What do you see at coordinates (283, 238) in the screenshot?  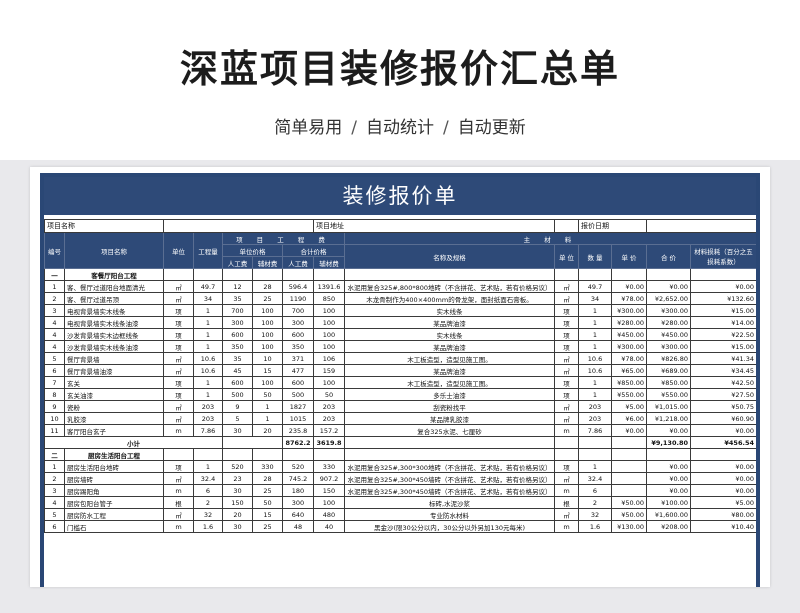 I see `header-project-fee: 项 目 工 程 费` at bounding box center [283, 238].